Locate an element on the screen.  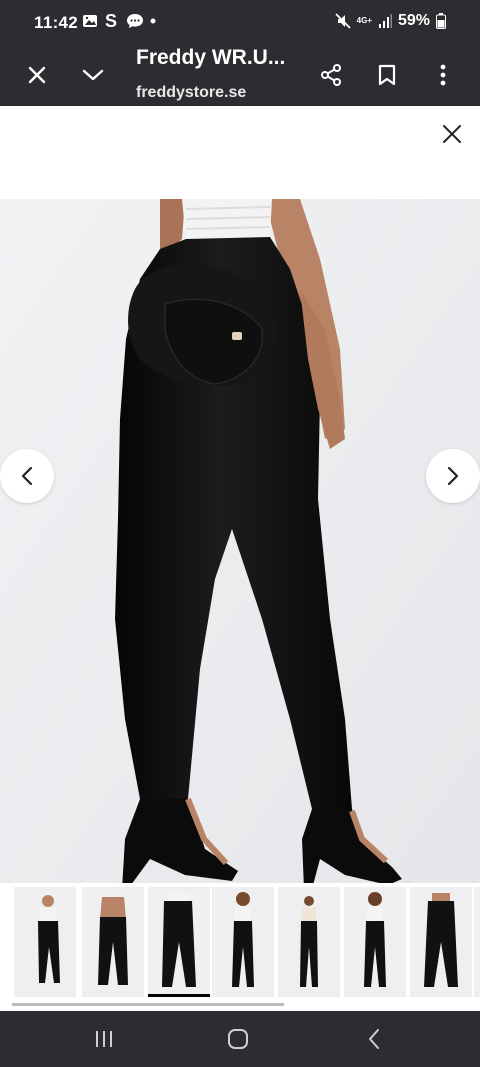
recent-apps-button is located at coordinates (104, 1039).